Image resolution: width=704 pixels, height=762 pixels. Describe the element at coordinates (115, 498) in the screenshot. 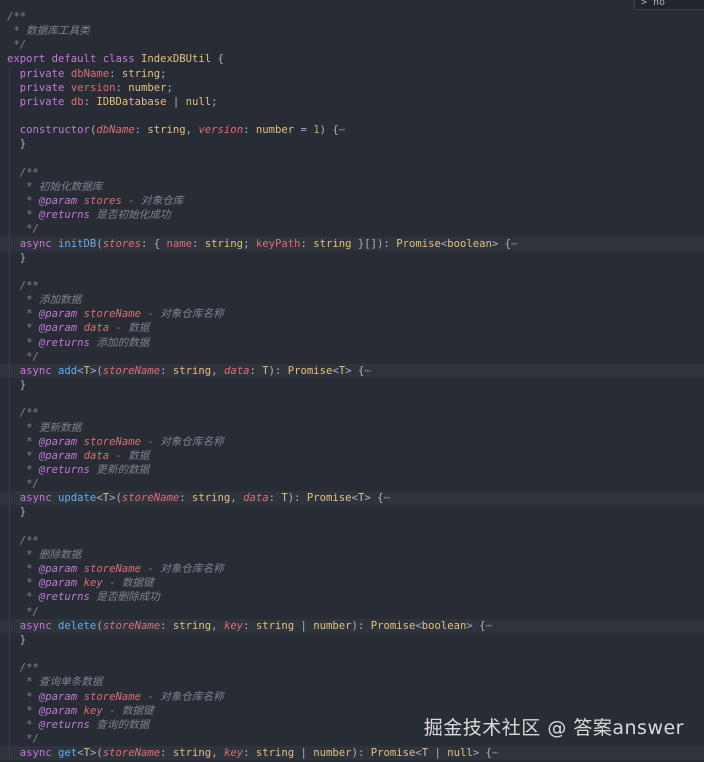

I see `code-token: >(` at that location.